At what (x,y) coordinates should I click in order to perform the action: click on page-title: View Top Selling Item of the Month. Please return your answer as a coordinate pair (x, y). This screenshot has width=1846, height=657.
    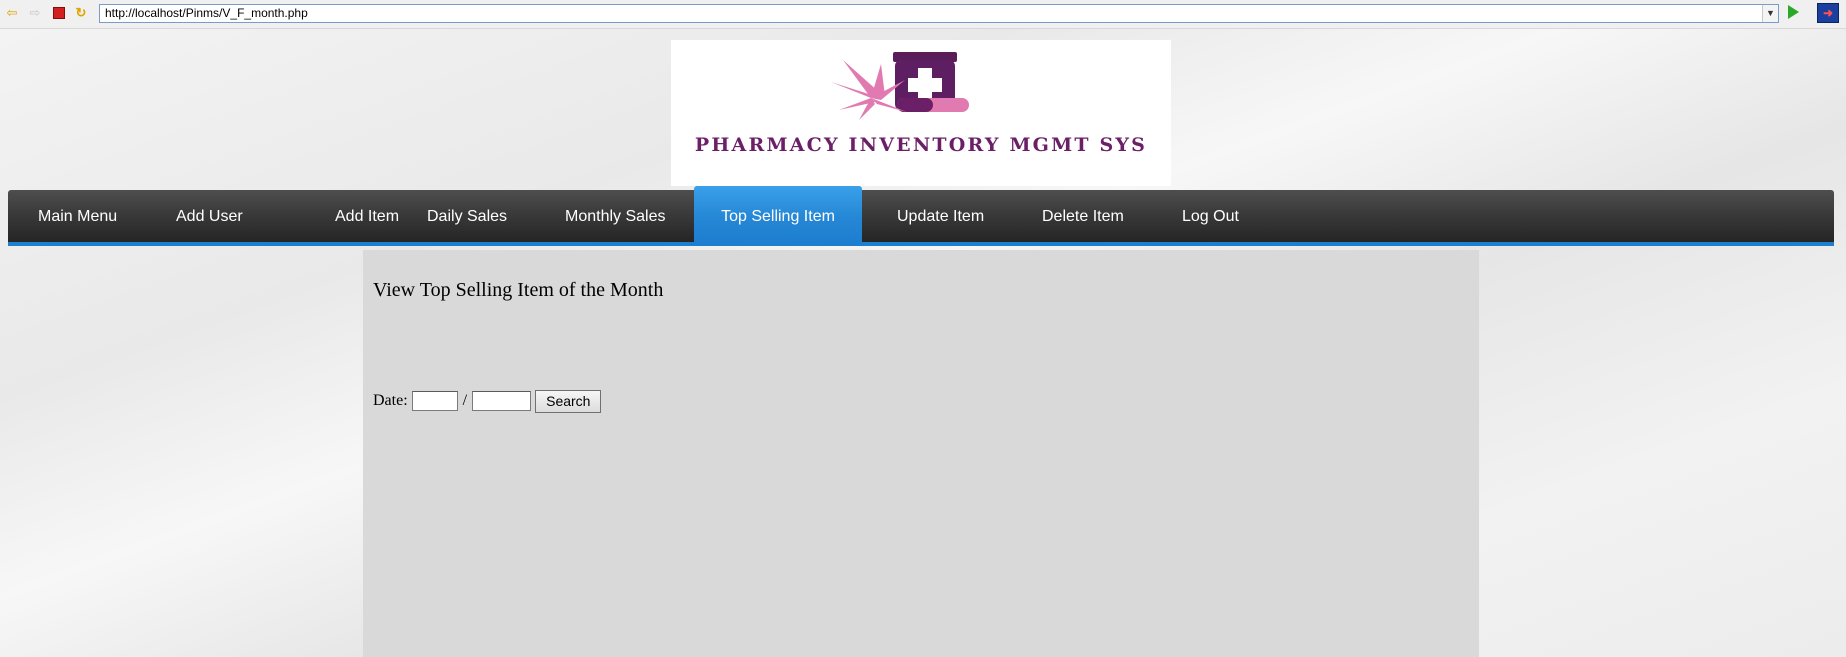
    Looking at the image, I should click on (518, 290).